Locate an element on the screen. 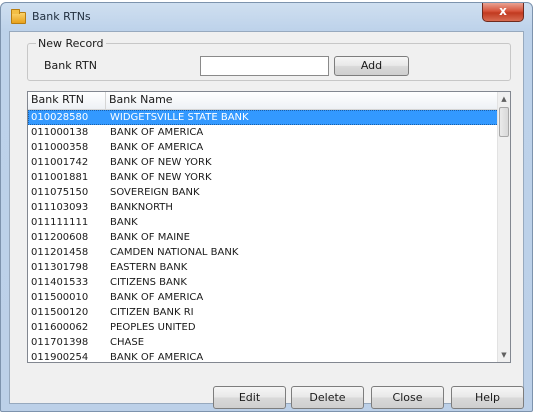 This screenshot has height=415, width=535. table-row: 011111111 BANK is located at coordinates (263, 222).